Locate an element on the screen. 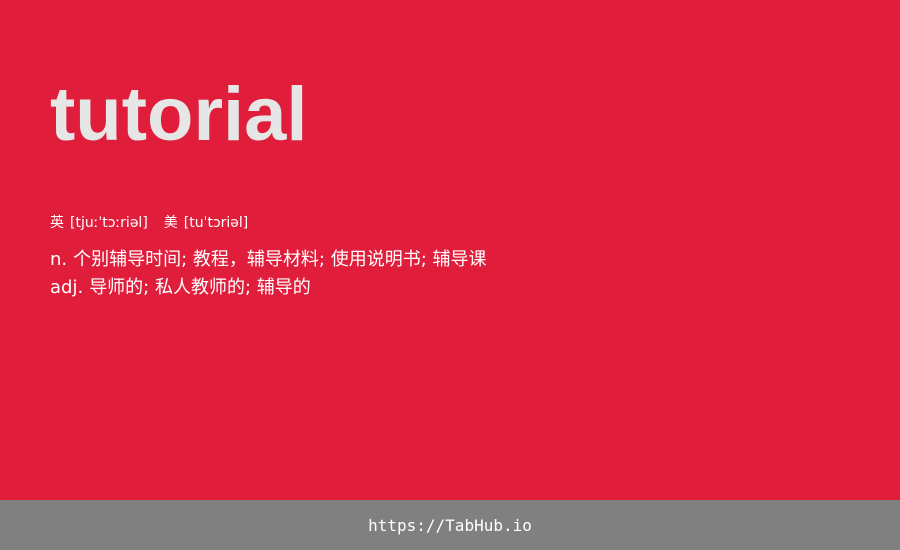 This screenshot has height=550, width=900. part-of-speech: adj. is located at coordinates (67, 287).